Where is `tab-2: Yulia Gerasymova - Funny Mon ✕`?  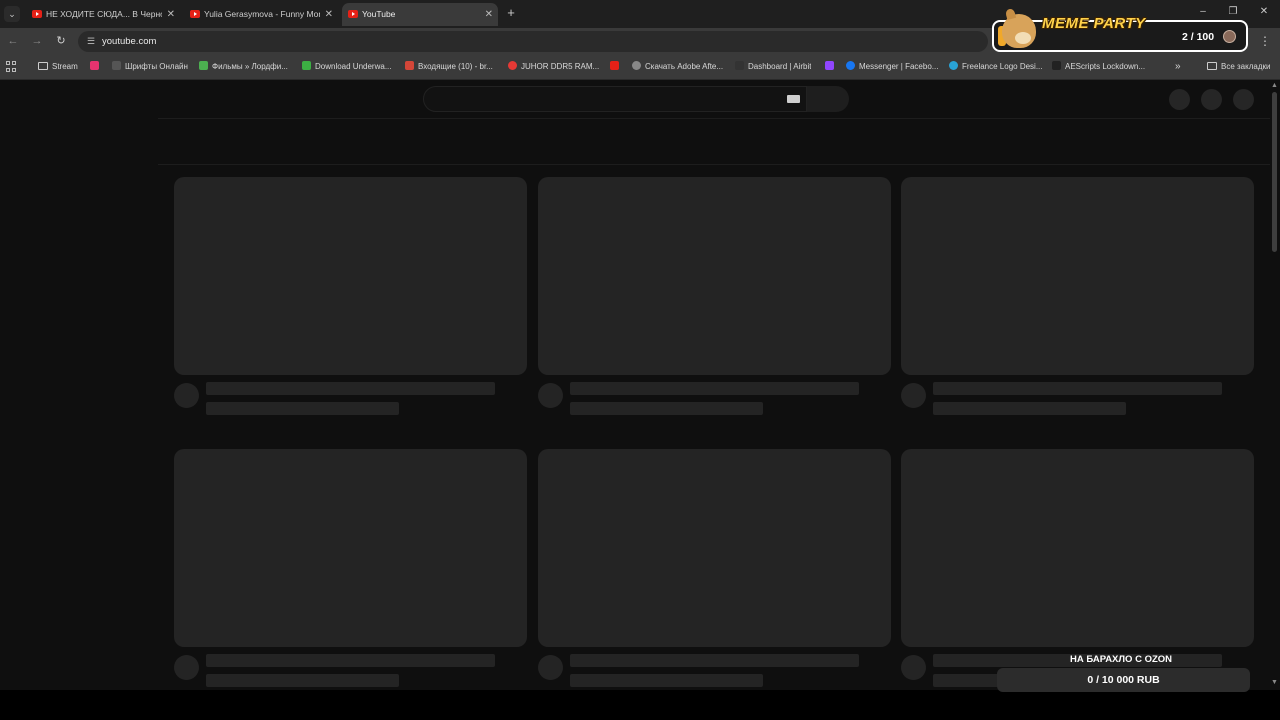
tab-2: Yulia Gerasymova - Funny Mon ✕ is located at coordinates (261, 14).